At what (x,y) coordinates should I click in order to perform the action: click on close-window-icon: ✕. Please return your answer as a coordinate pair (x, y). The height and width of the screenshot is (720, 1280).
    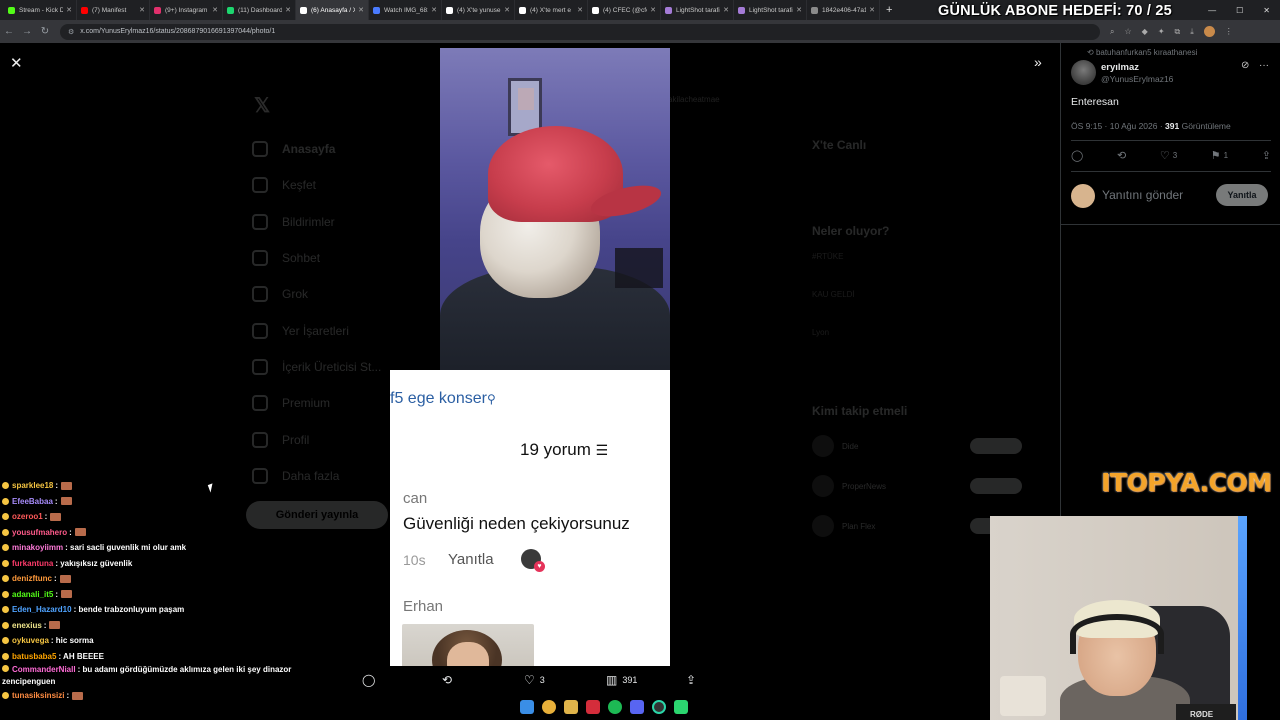
    Looking at the image, I should click on (1266, 10).